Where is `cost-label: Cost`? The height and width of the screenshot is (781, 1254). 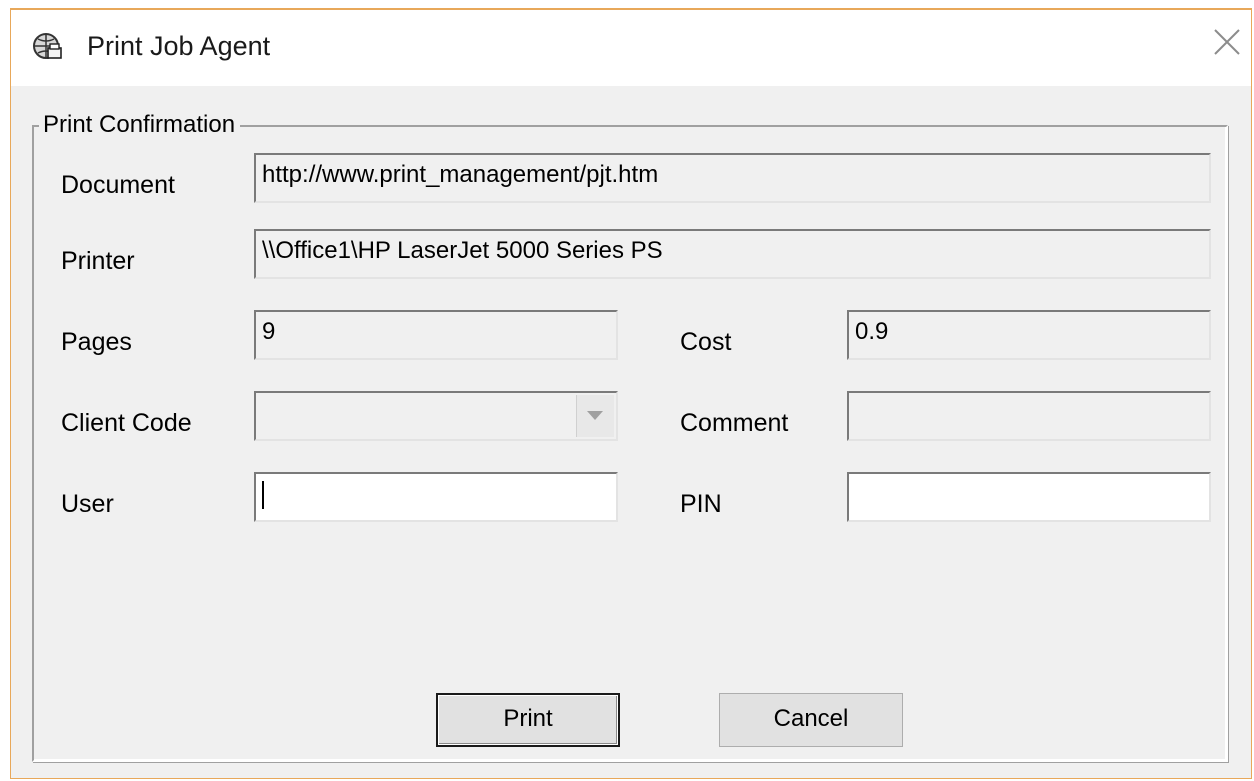 cost-label: Cost is located at coordinates (706, 342).